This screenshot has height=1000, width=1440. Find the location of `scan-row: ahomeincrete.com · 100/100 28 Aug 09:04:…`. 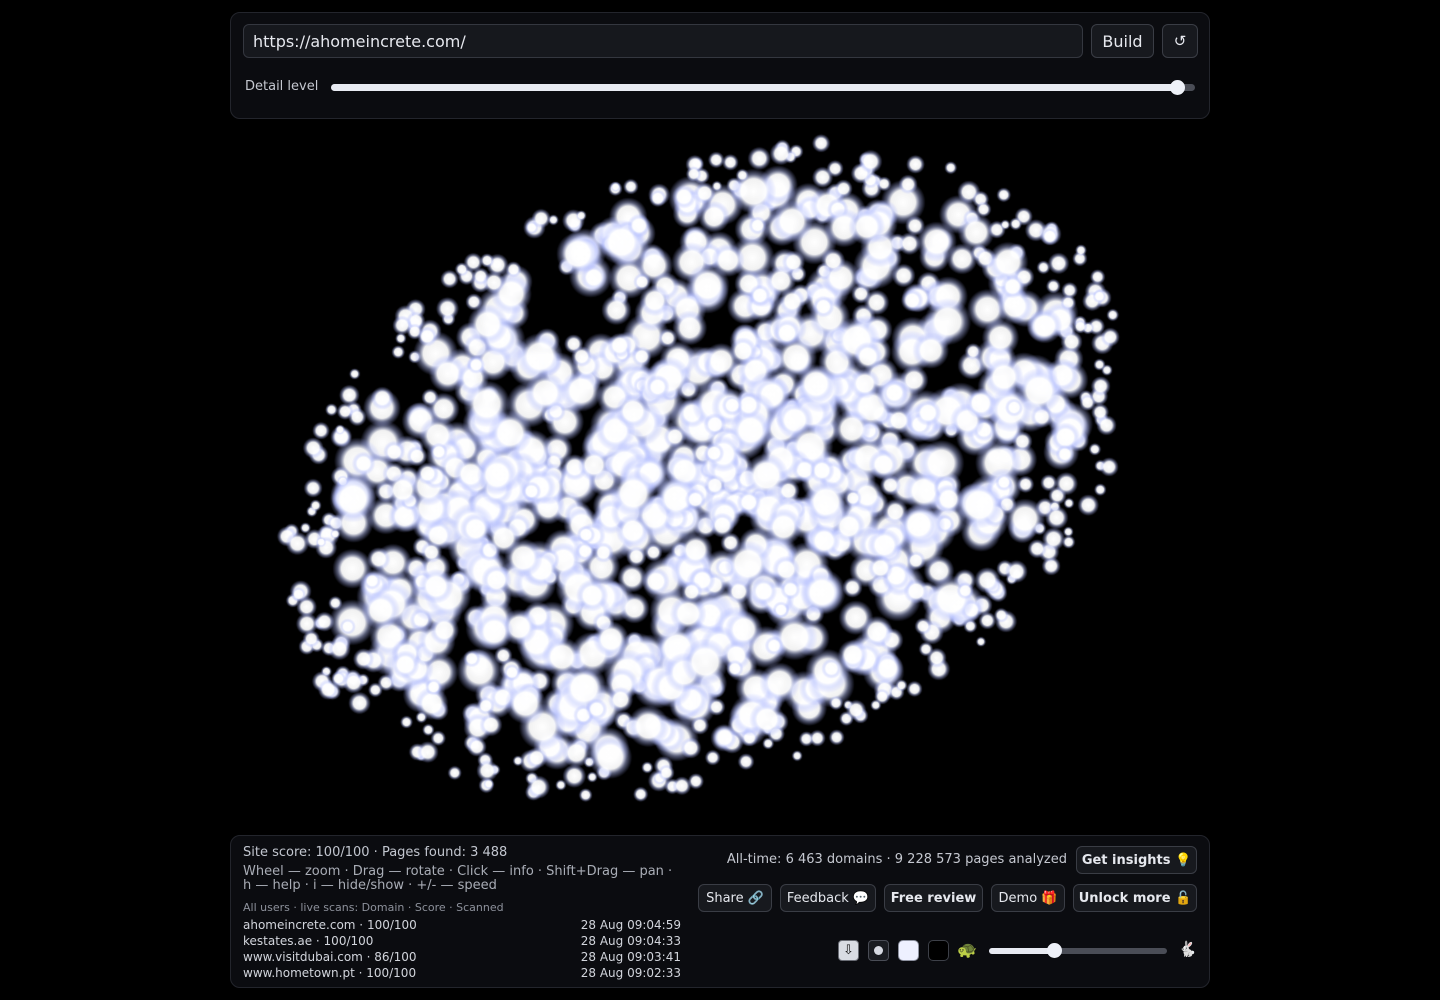

scan-row: ahomeincrete.com · 100/100 28 Aug 09:04:… is located at coordinates (462, 925).